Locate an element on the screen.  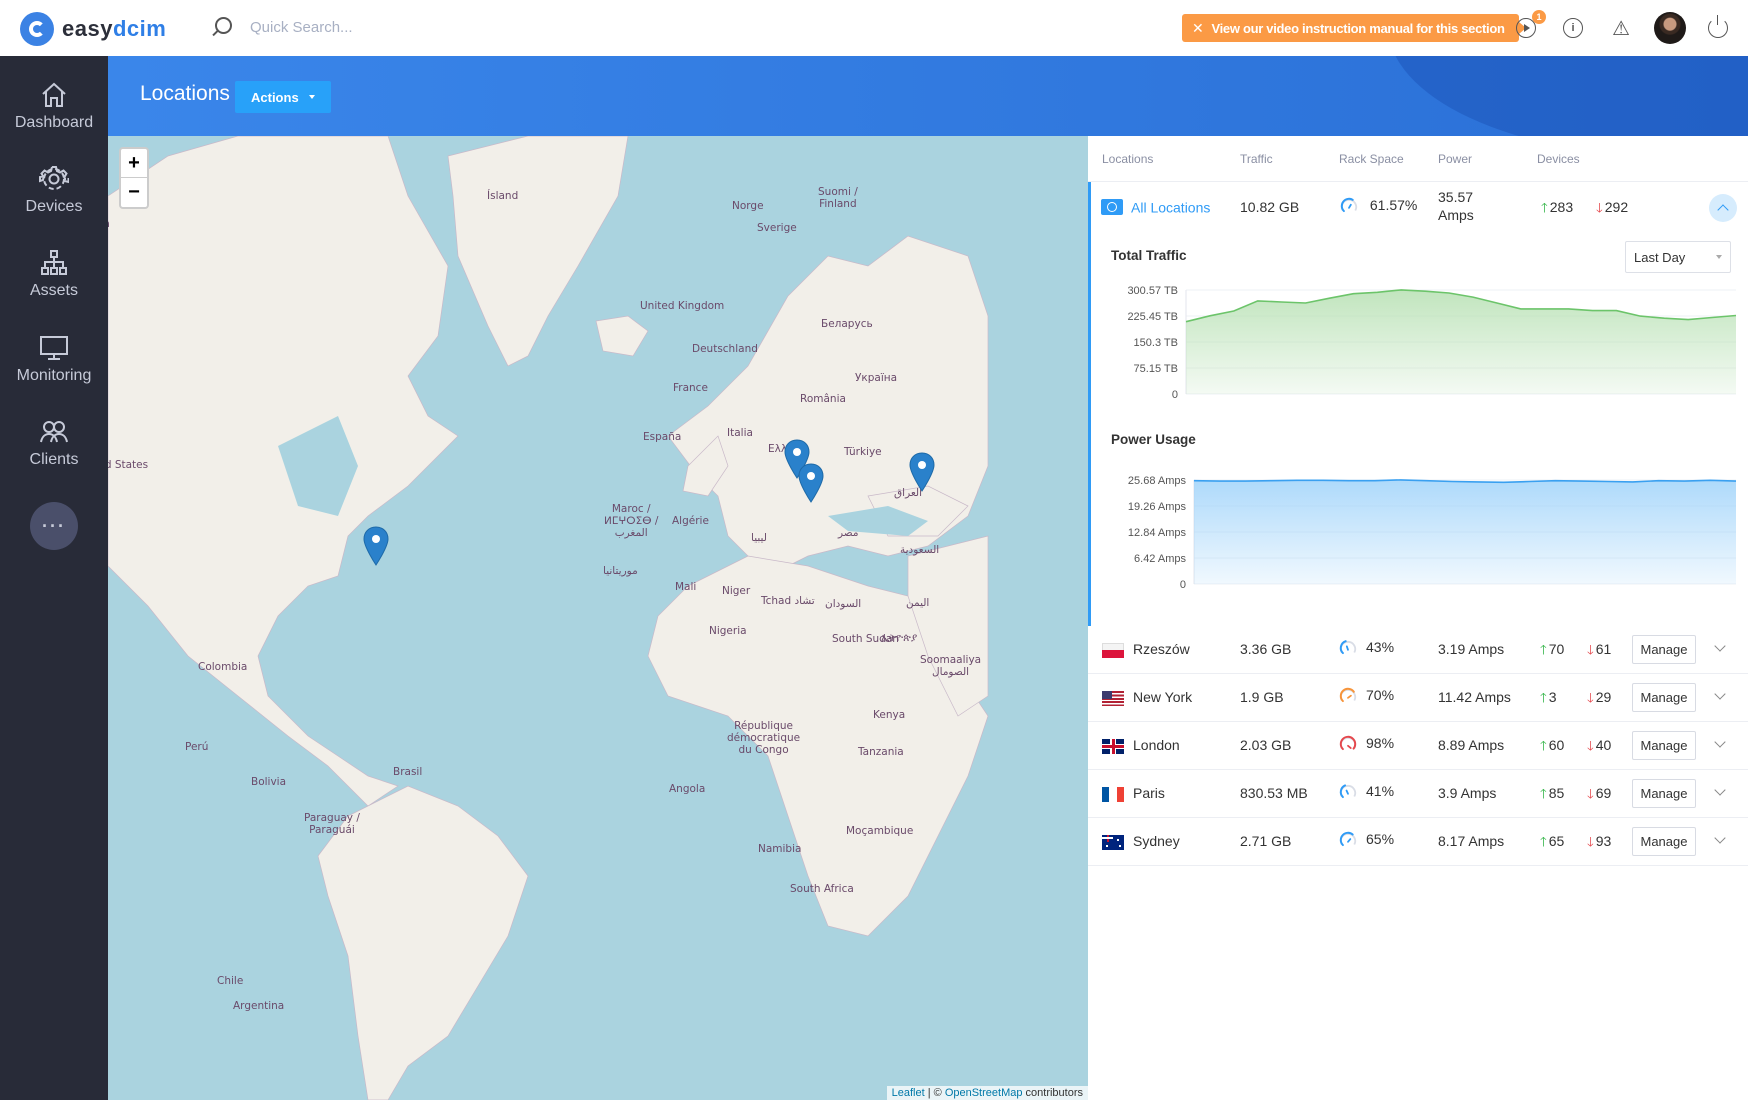
map-label: Perú is located at coordinates (197, 747).